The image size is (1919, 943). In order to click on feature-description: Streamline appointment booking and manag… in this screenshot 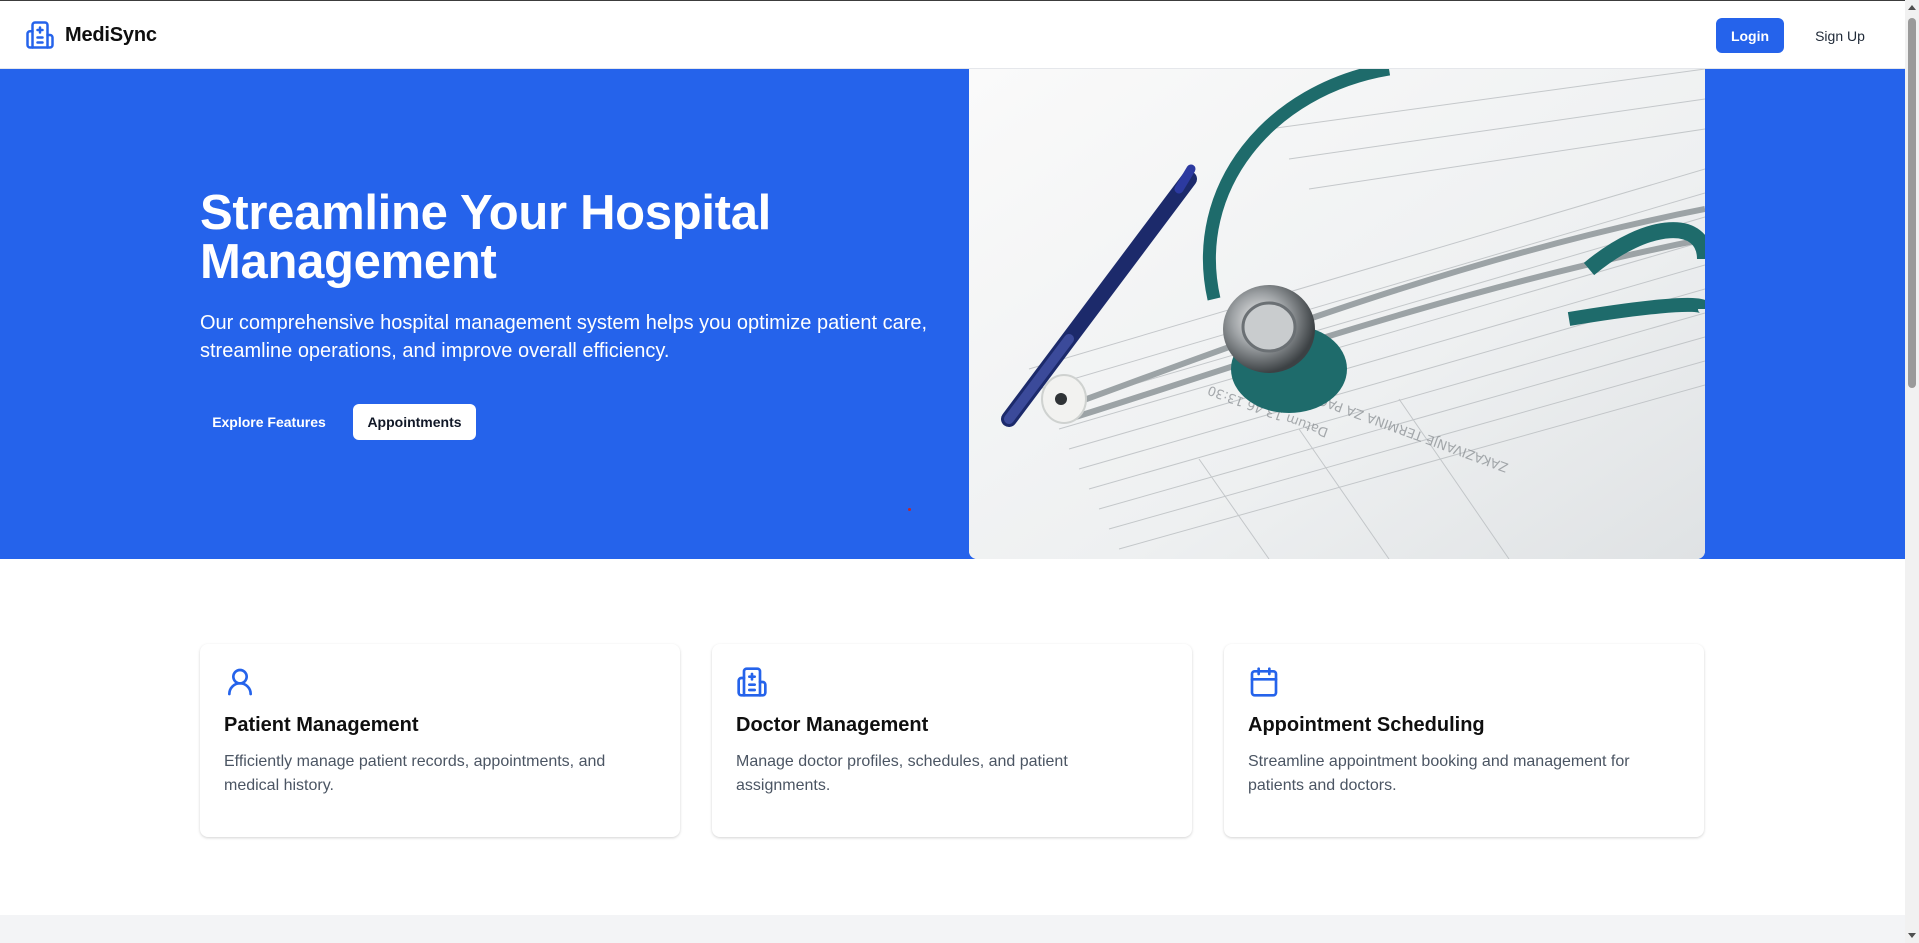, I will do `click(1439, 773)`.